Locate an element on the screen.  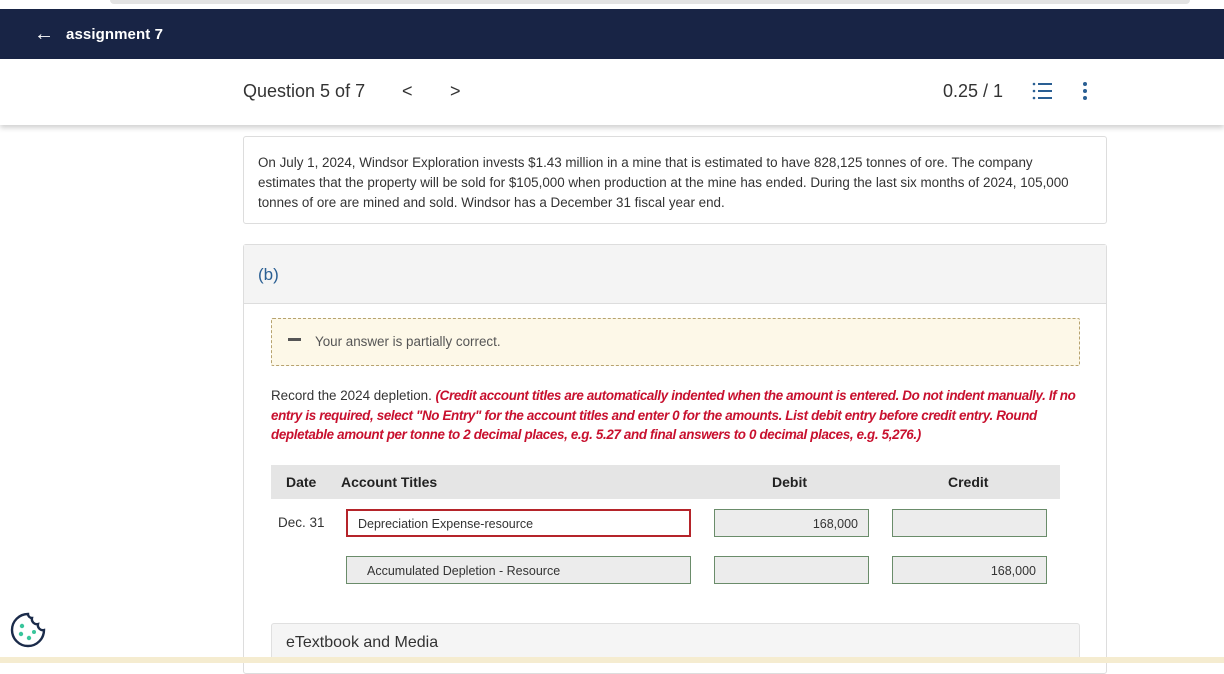
previous-question-button: < is located at coordinates (407, 91).